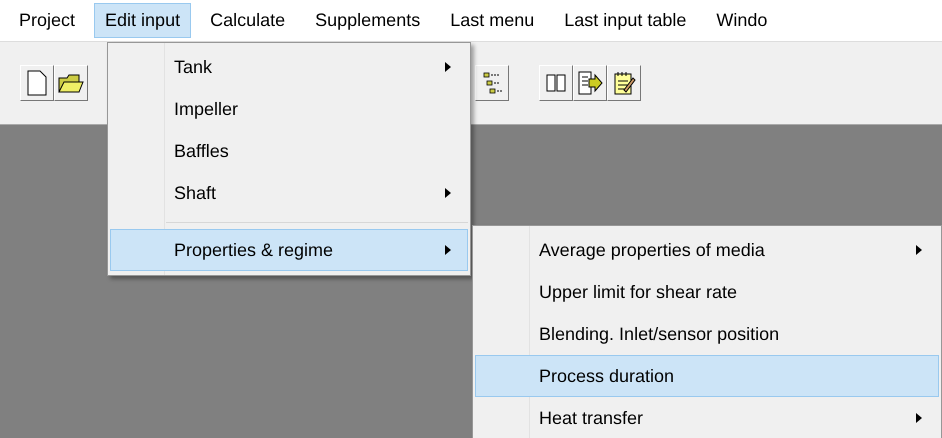  Describe the element at coordinates (625, 20) in the screenshot. I see `menu-item: Last input table` at that location.